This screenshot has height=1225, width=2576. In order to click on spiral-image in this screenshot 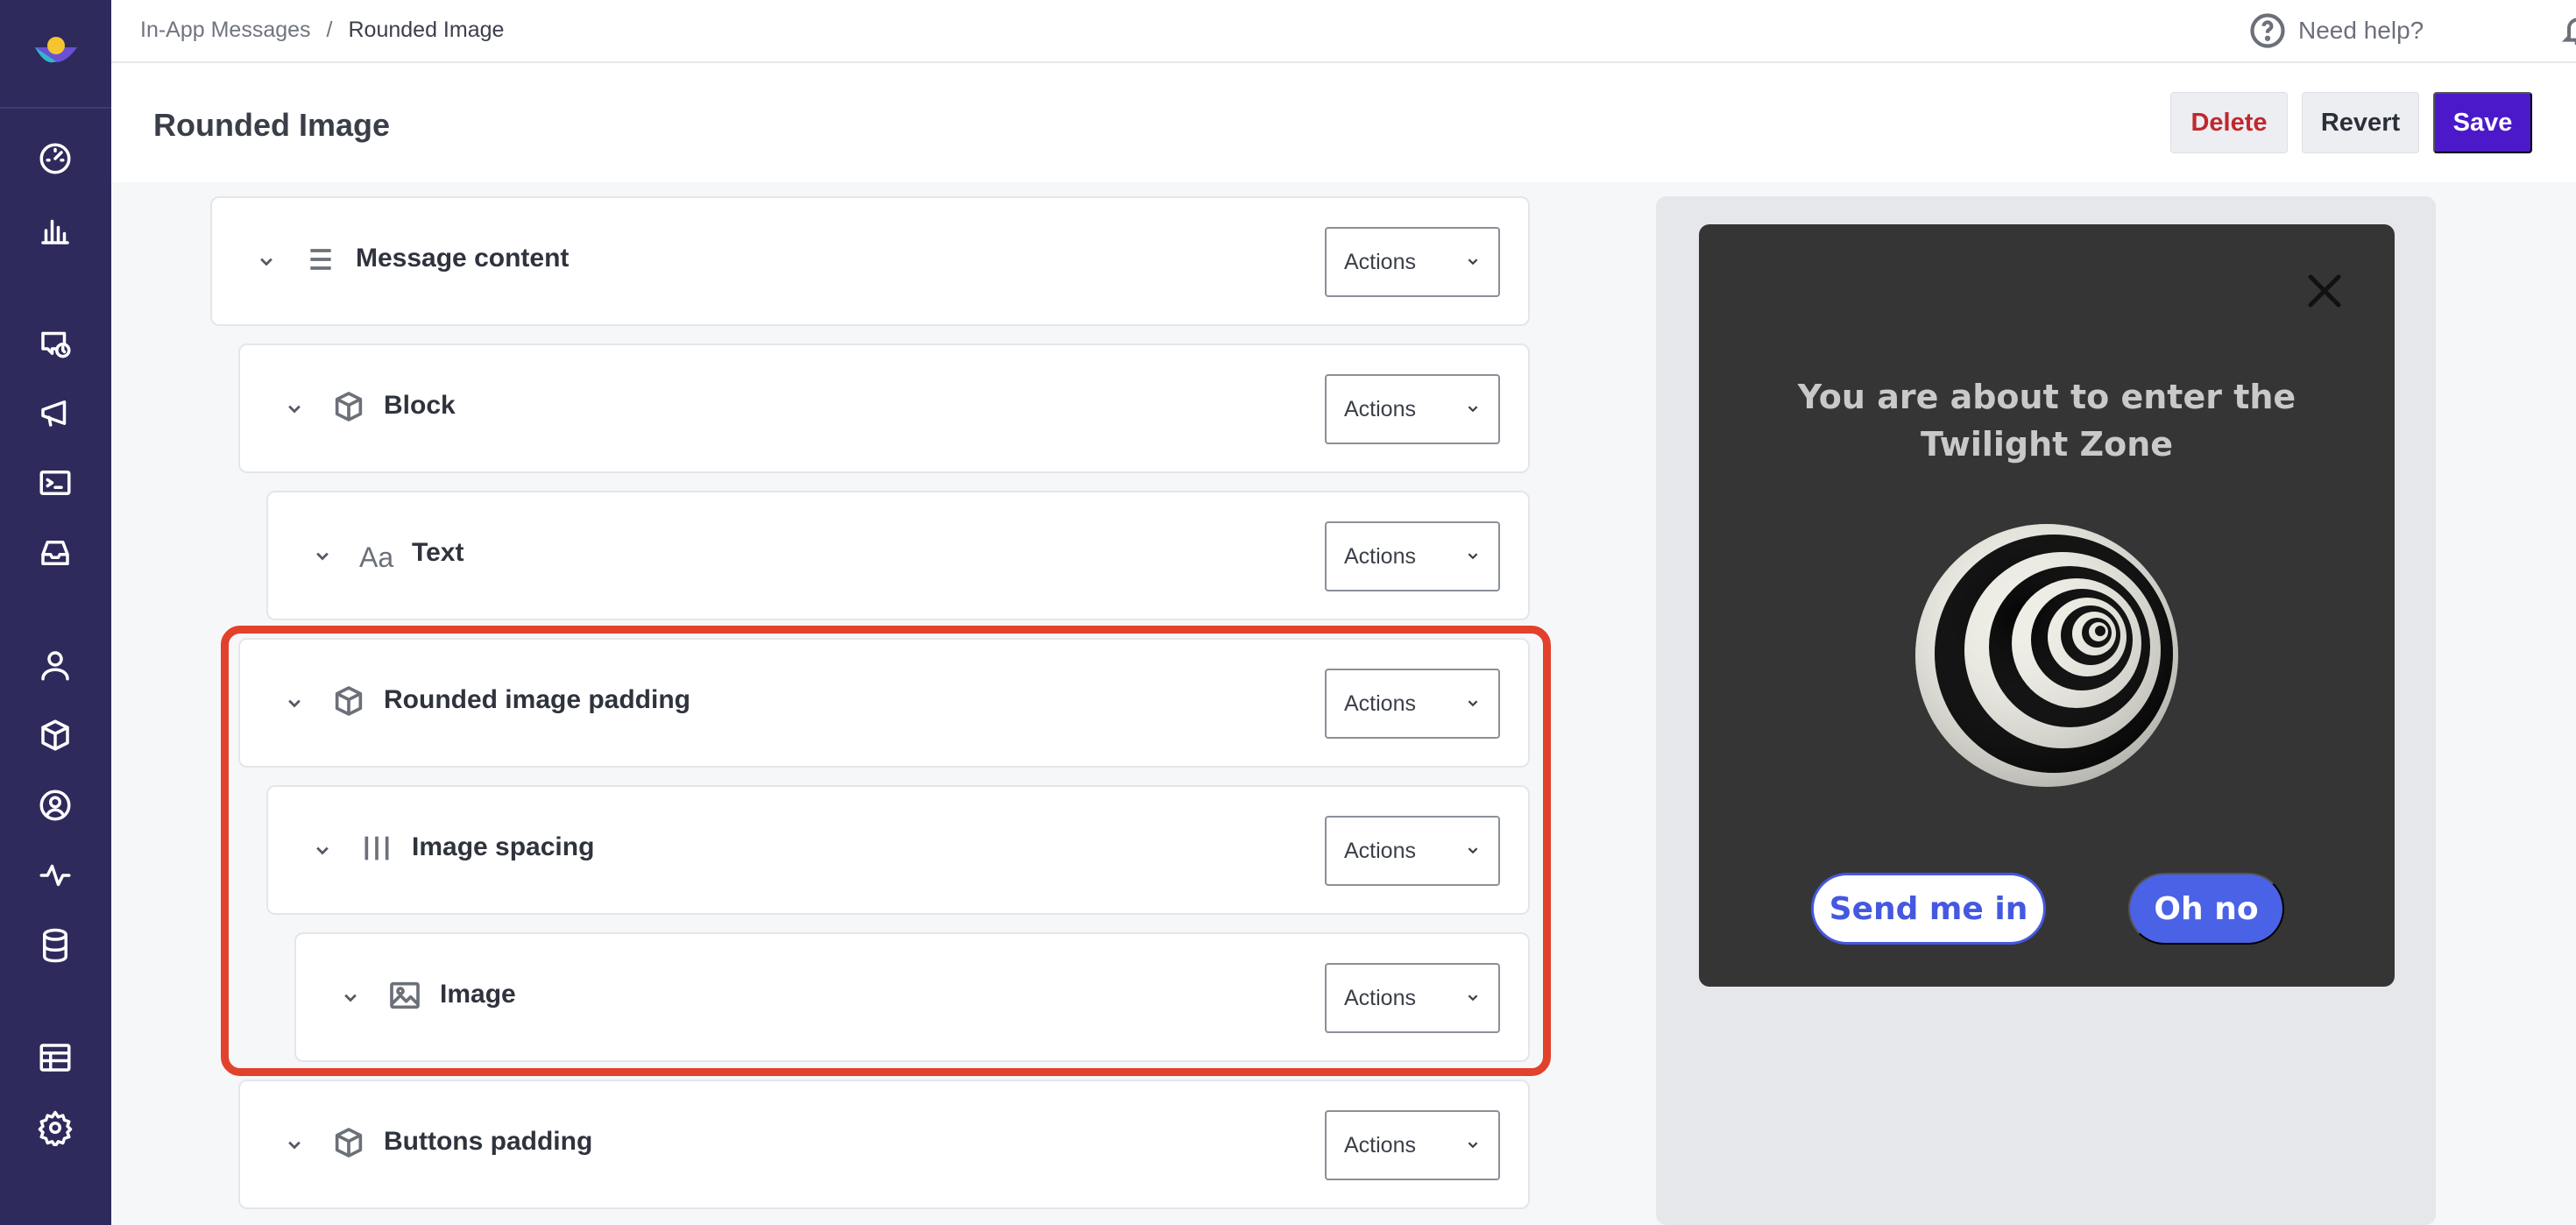, I will do `click(2046, 655)`.